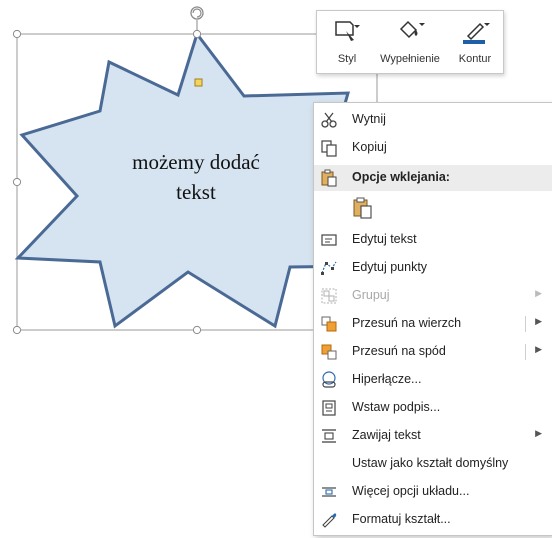 The image size is (552, 538). Describe the element at coordinates (412, 29) in the screenshot. I see `paint-bucket-icon` at that location.